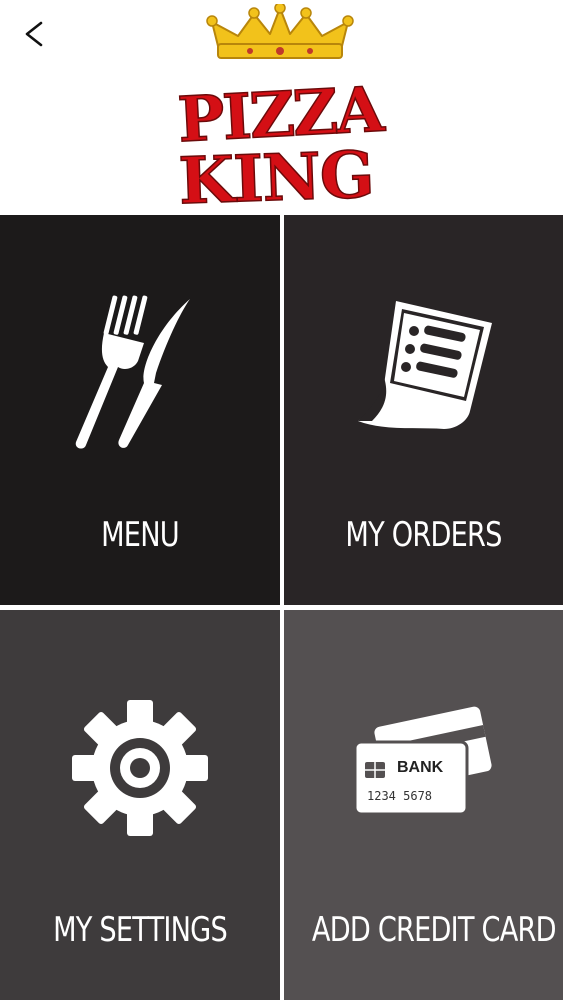 The height and width of the screenshot is (1000, 563). I want to click on logo-line2: KING, so click(276, 175).